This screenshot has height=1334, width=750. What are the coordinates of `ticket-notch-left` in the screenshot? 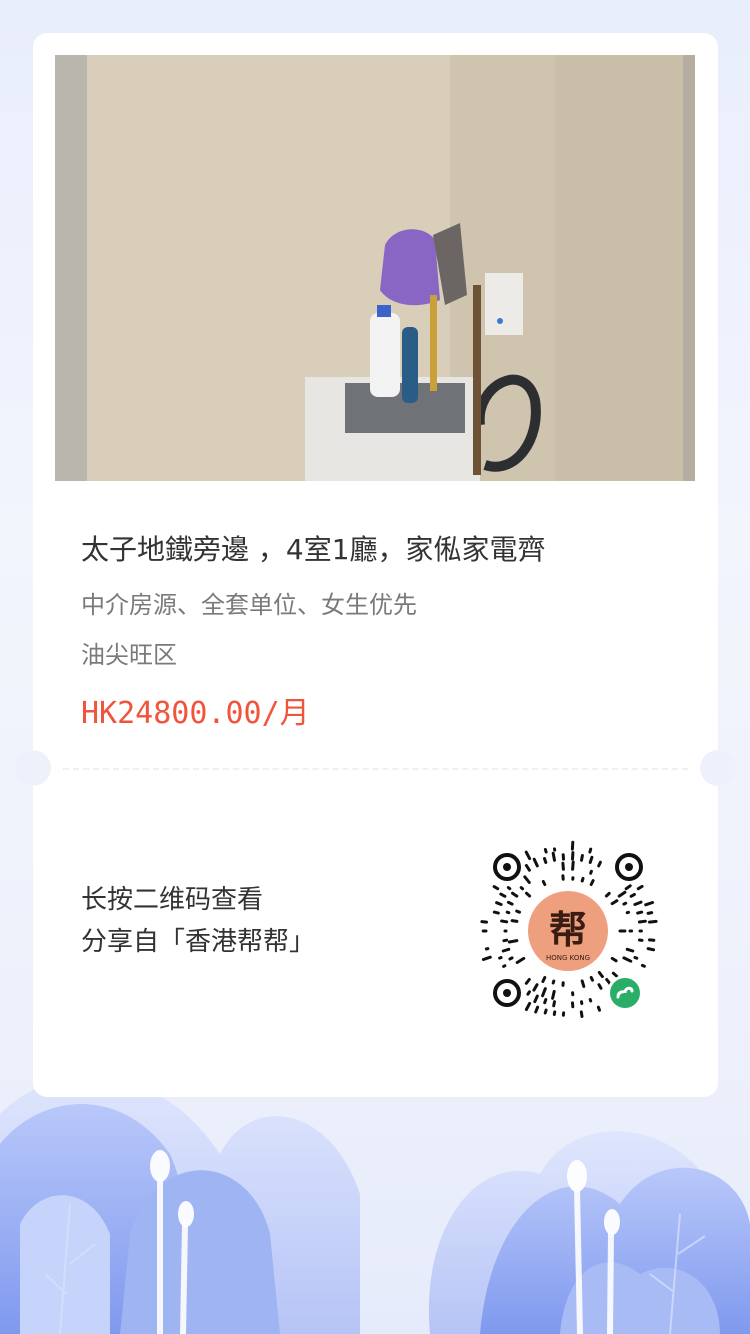 It's located at (33, 768).